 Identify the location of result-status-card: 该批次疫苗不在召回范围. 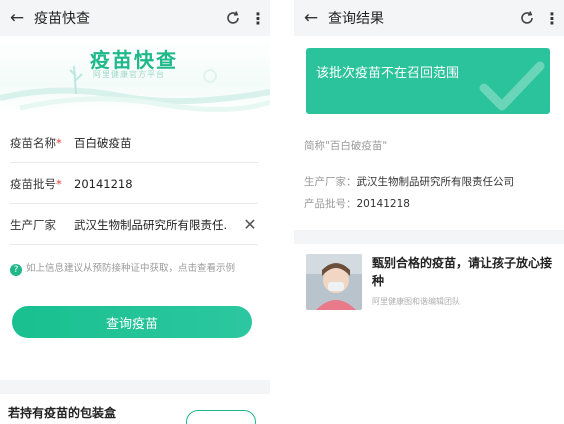
(428, 81).